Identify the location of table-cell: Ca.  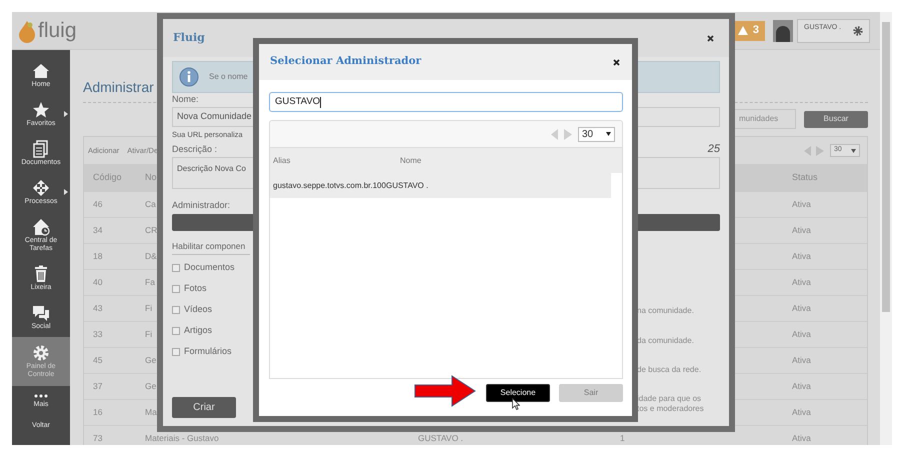
(150, 204).